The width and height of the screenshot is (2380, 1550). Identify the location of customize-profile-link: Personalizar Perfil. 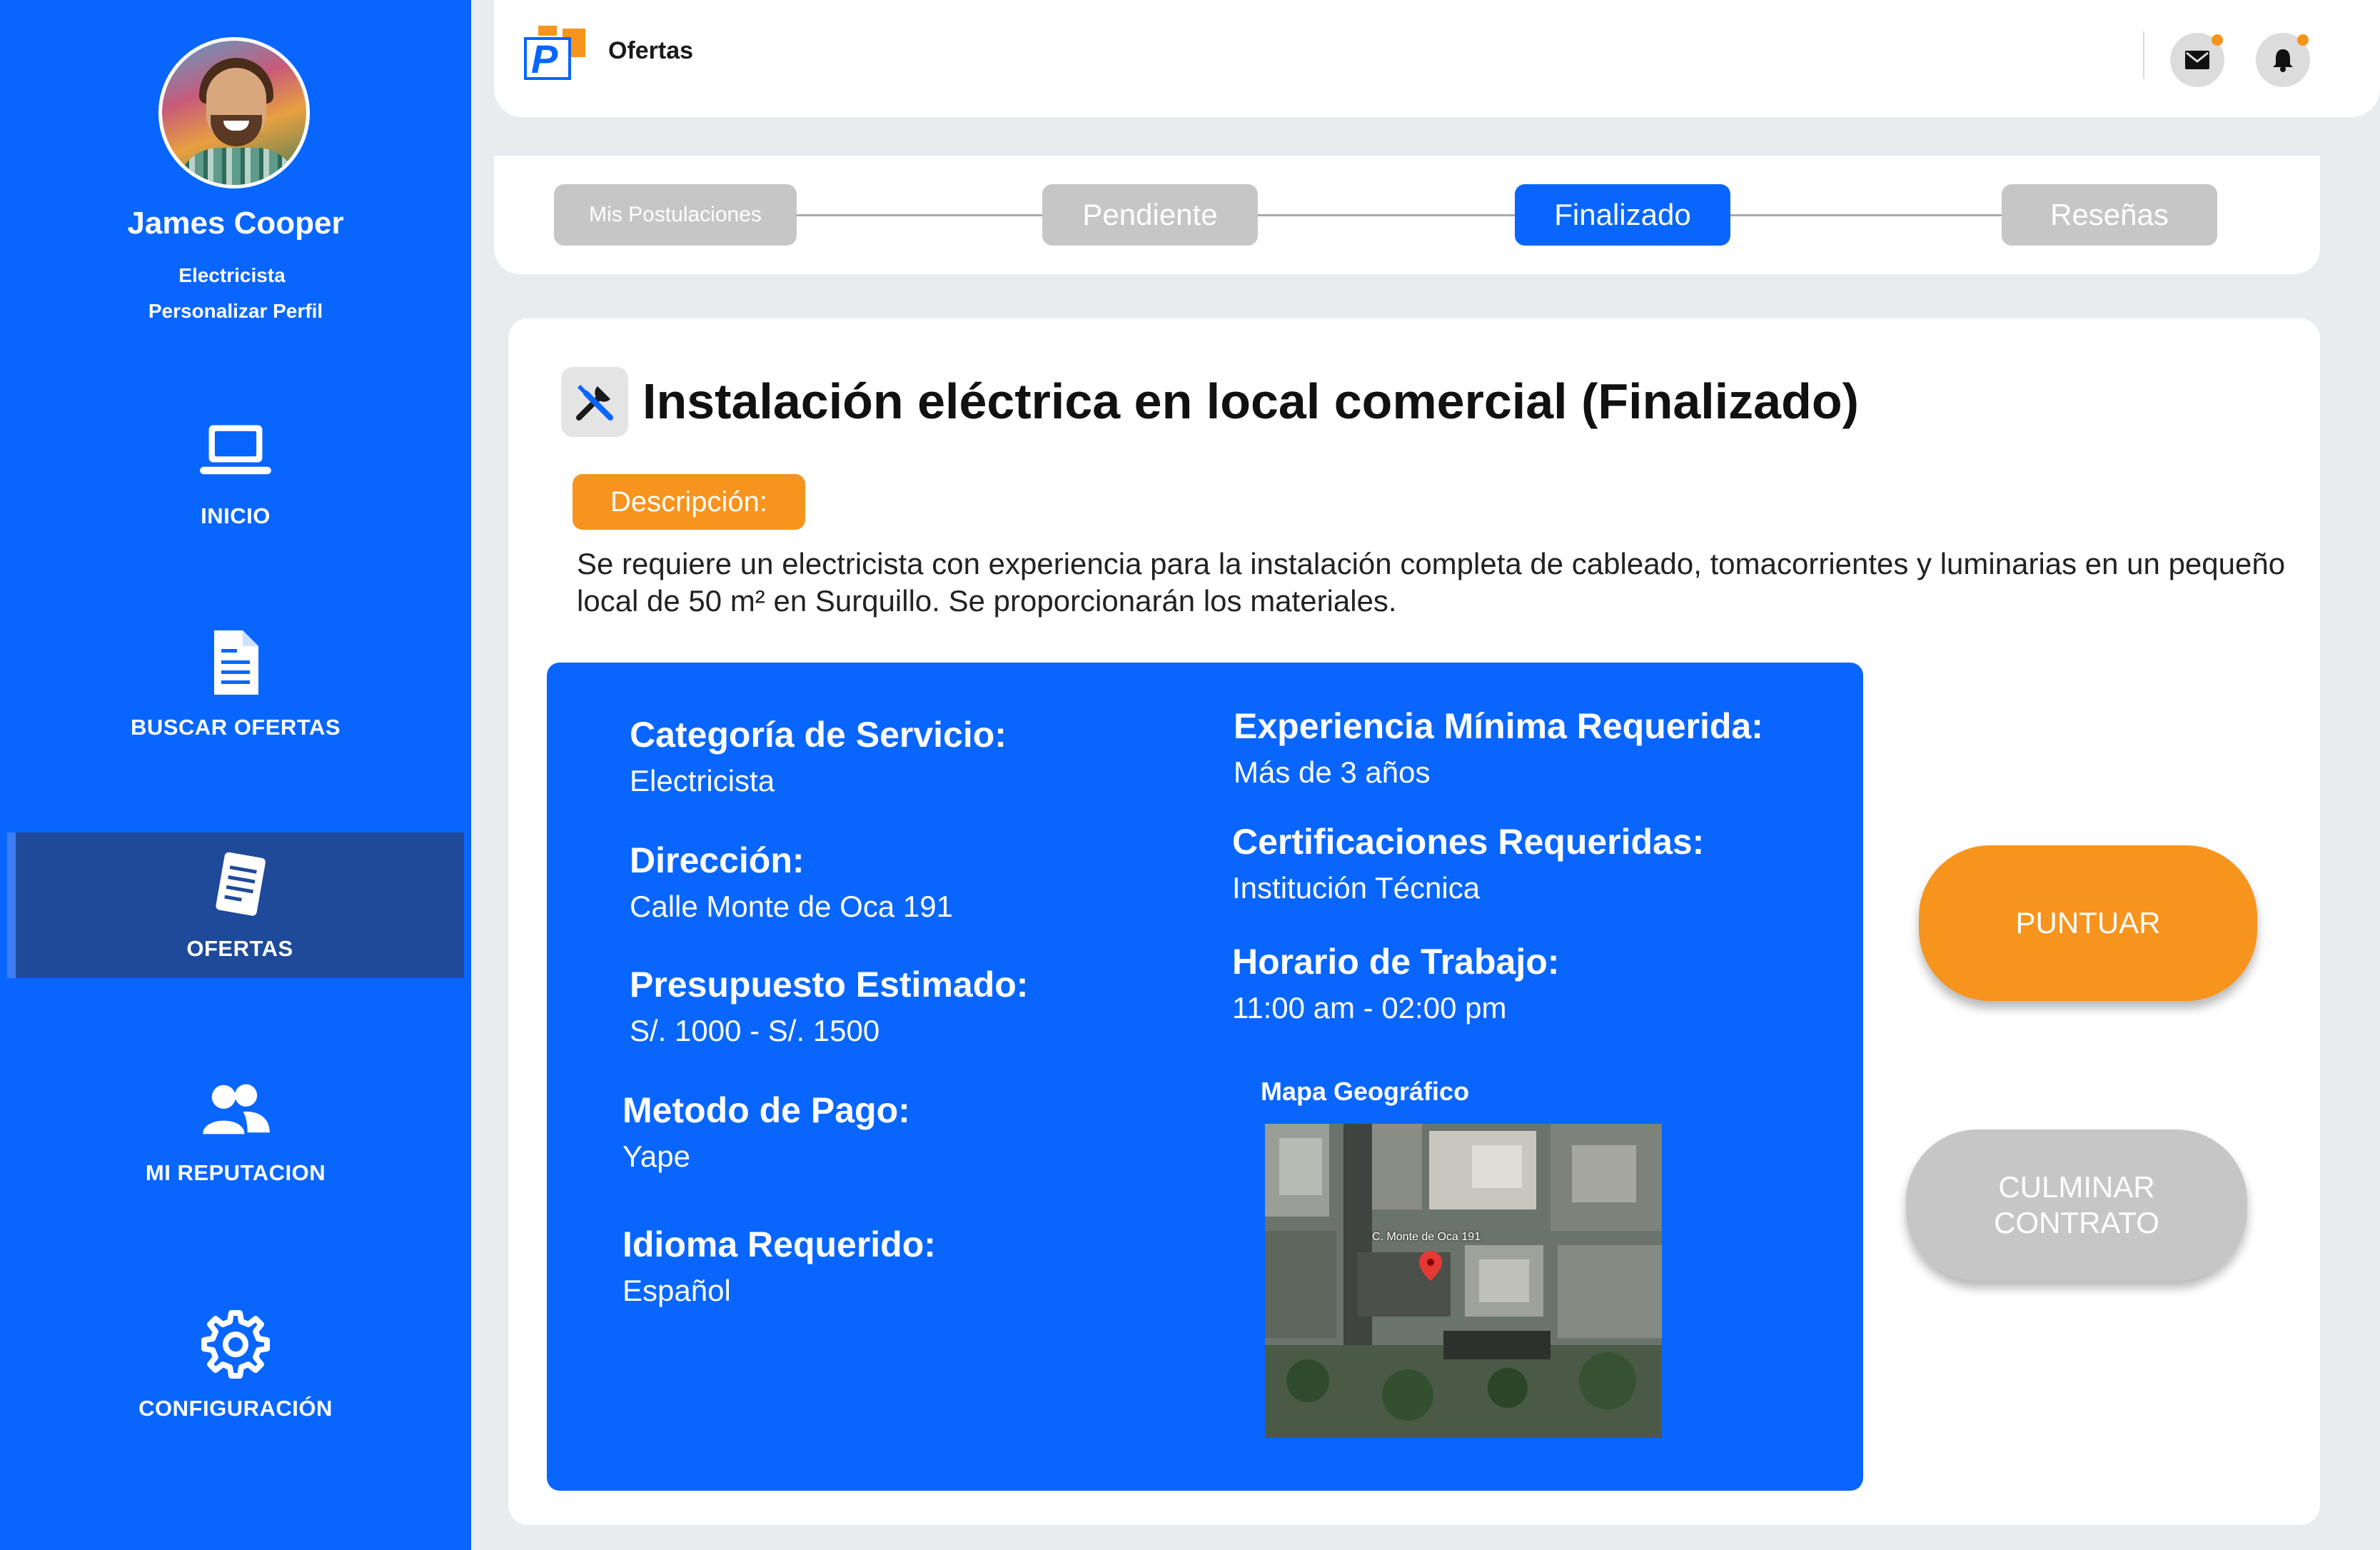
(235, 311).